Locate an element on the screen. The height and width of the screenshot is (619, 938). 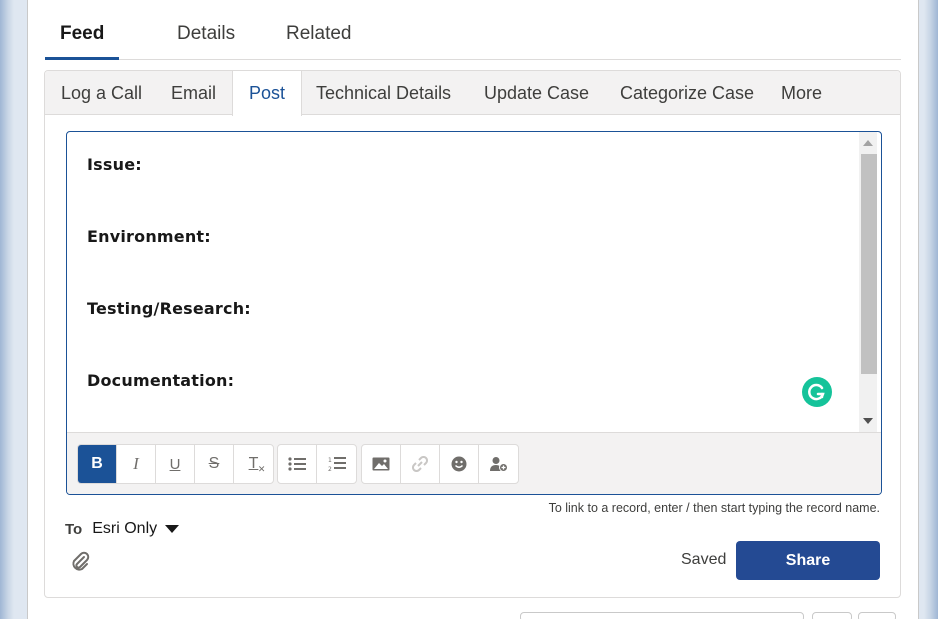
mention-icon is located at coordinates (498, 464).